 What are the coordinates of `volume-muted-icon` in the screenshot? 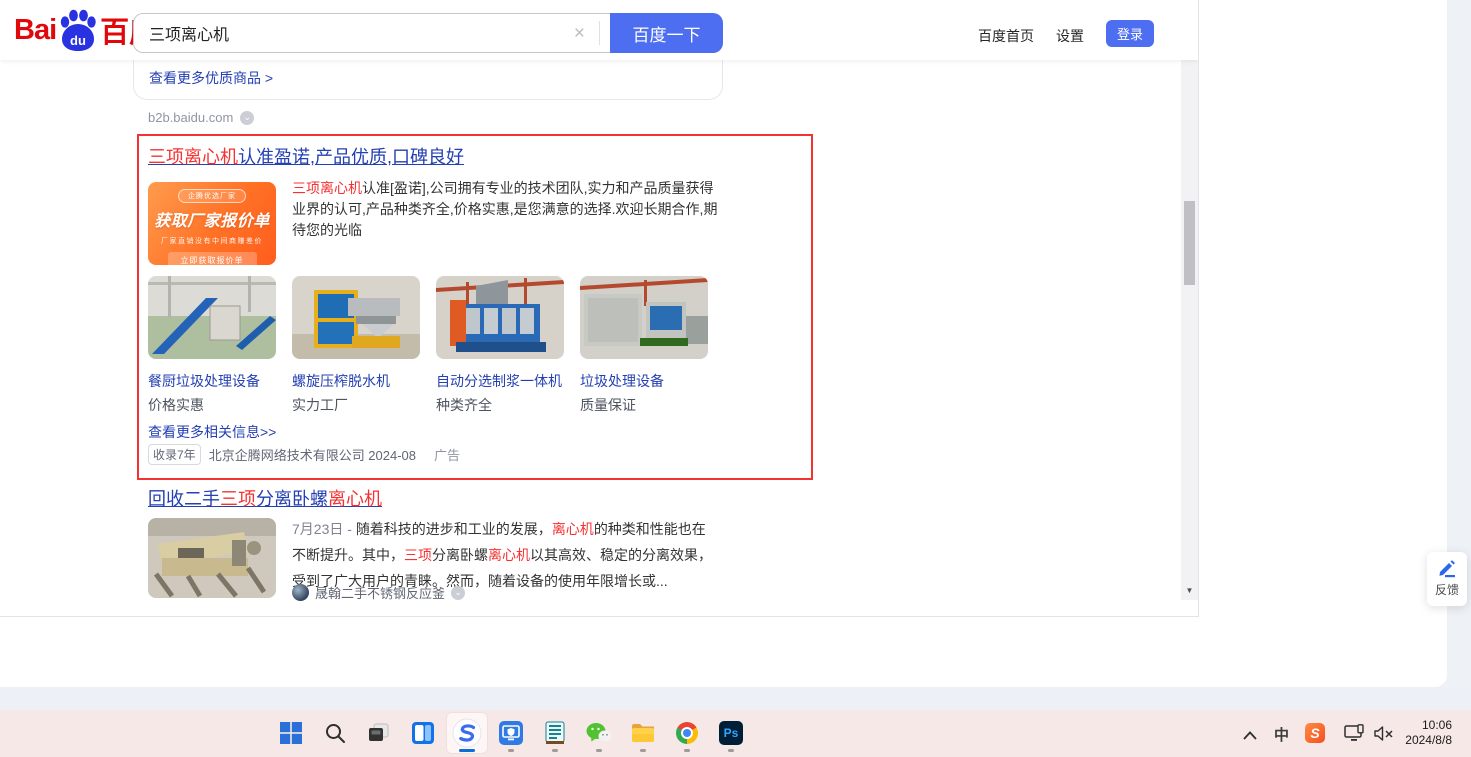 It's located at (1384, 736).